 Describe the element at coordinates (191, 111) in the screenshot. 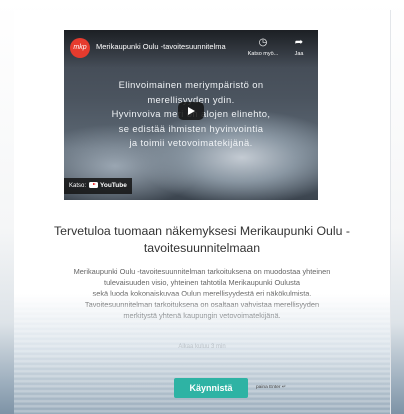

I see `play-button-icon` at that location.